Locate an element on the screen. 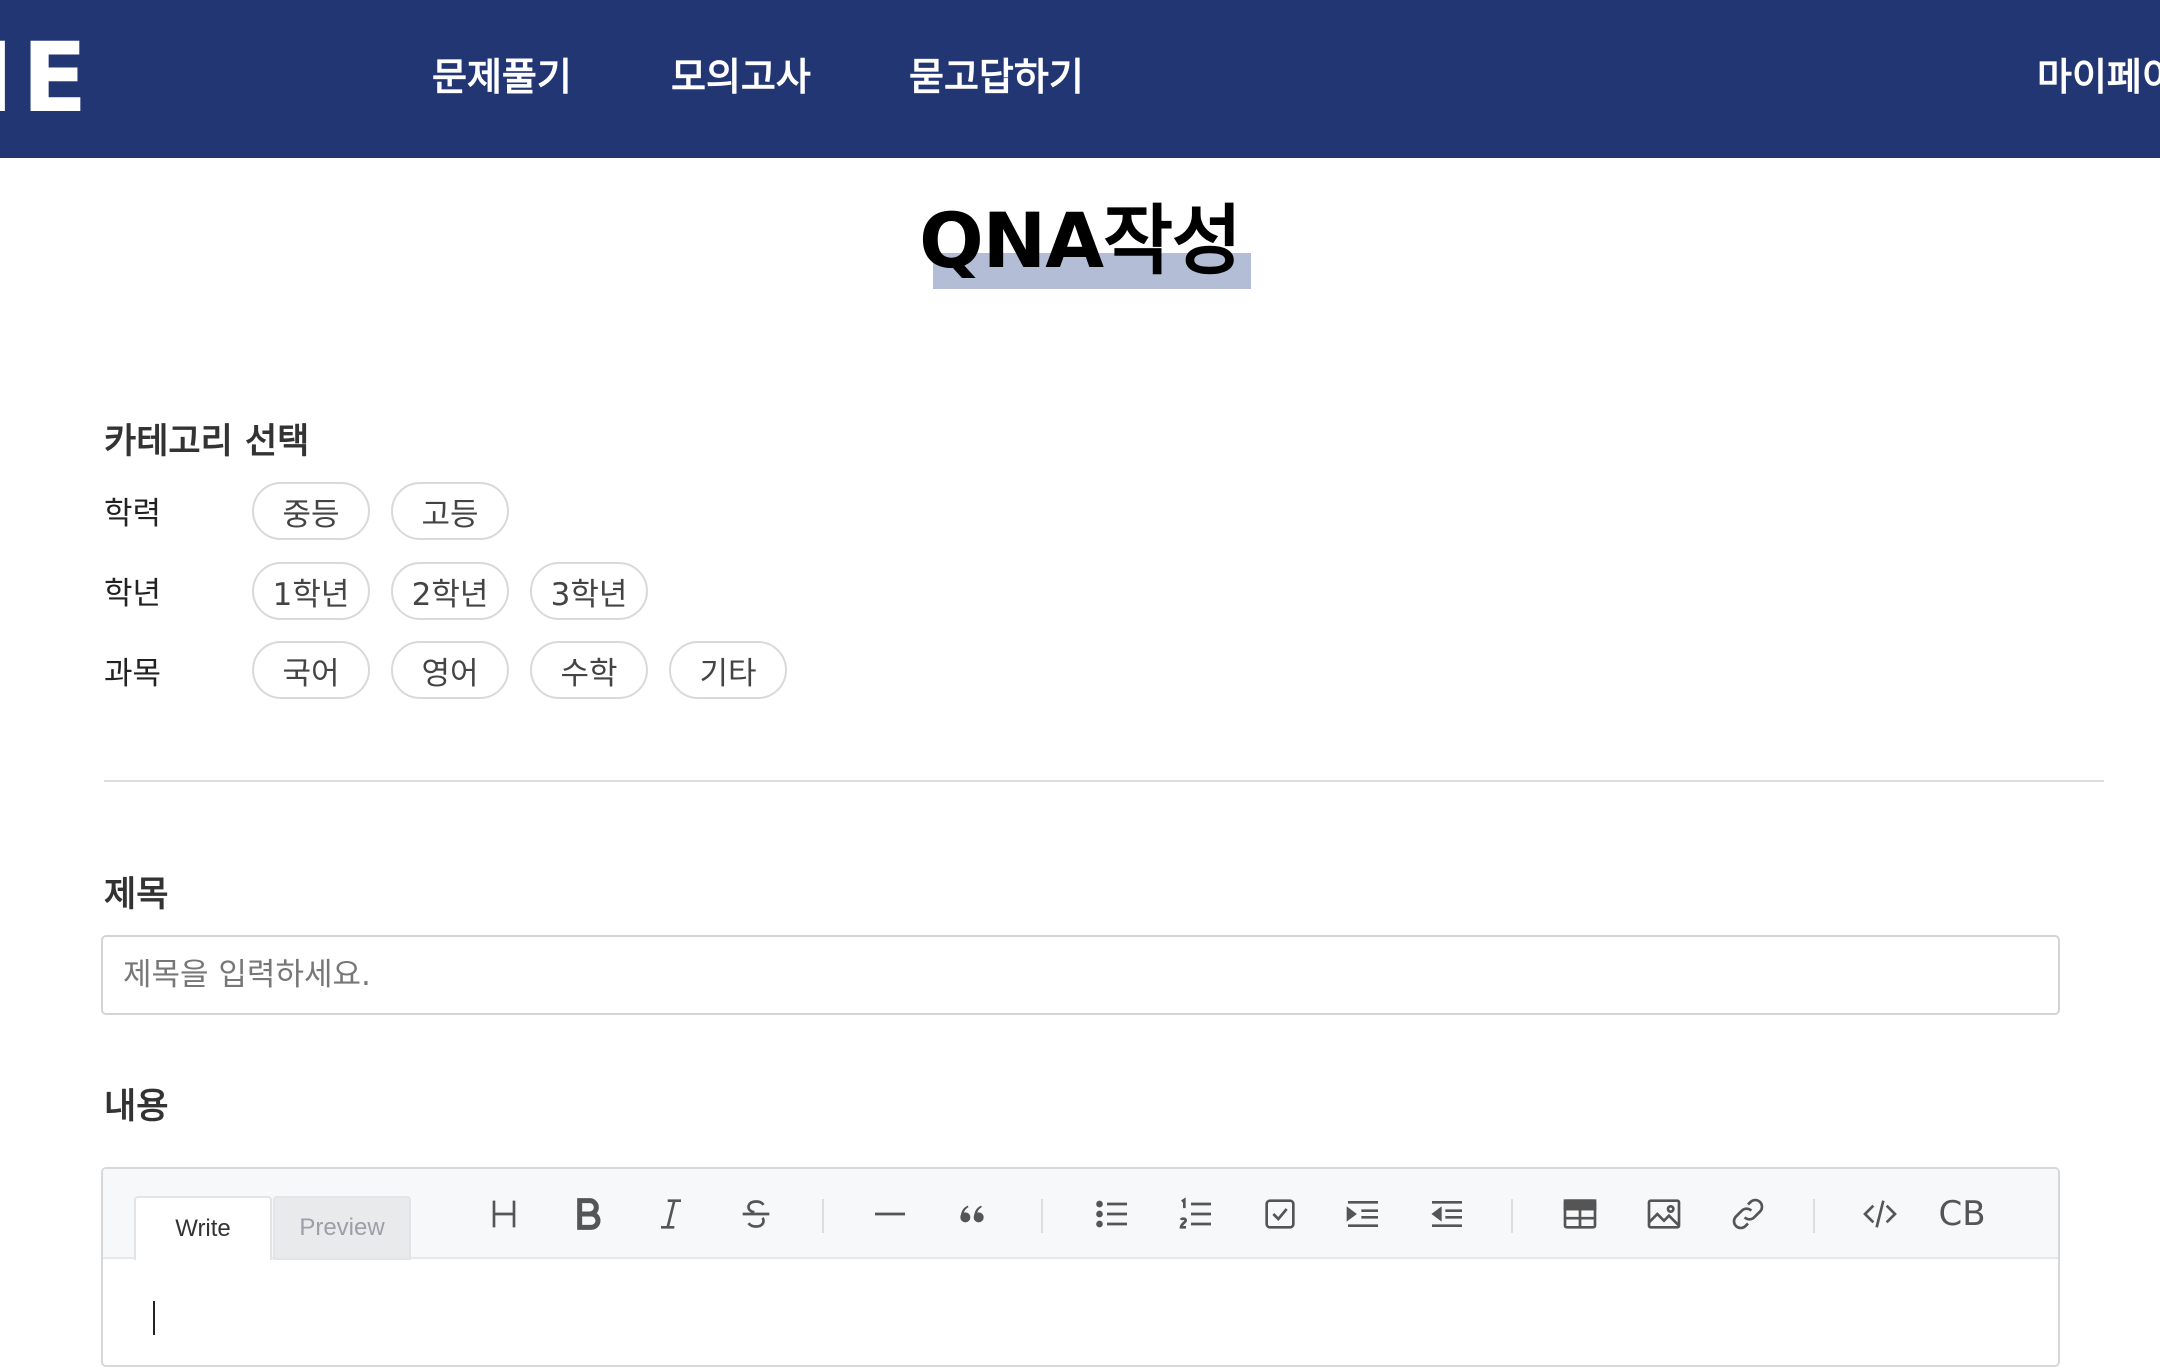 The width and height of the screenshot is (2160, 1367). image-icon is located at coordinates (1664, 1214).